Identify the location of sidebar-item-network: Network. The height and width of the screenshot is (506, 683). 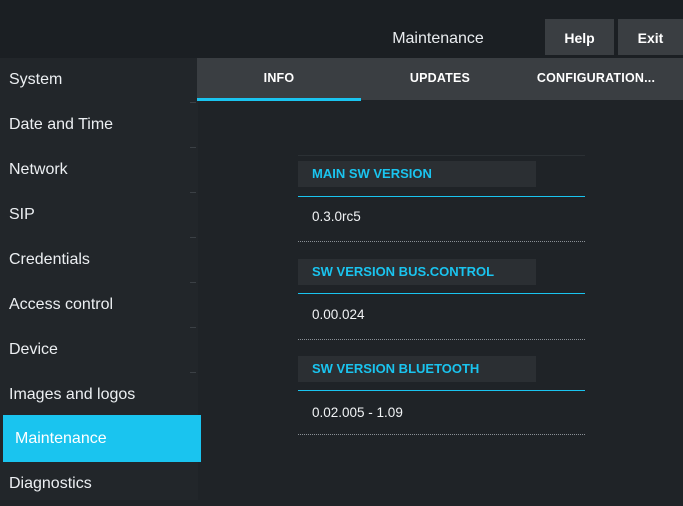
(99, 170).